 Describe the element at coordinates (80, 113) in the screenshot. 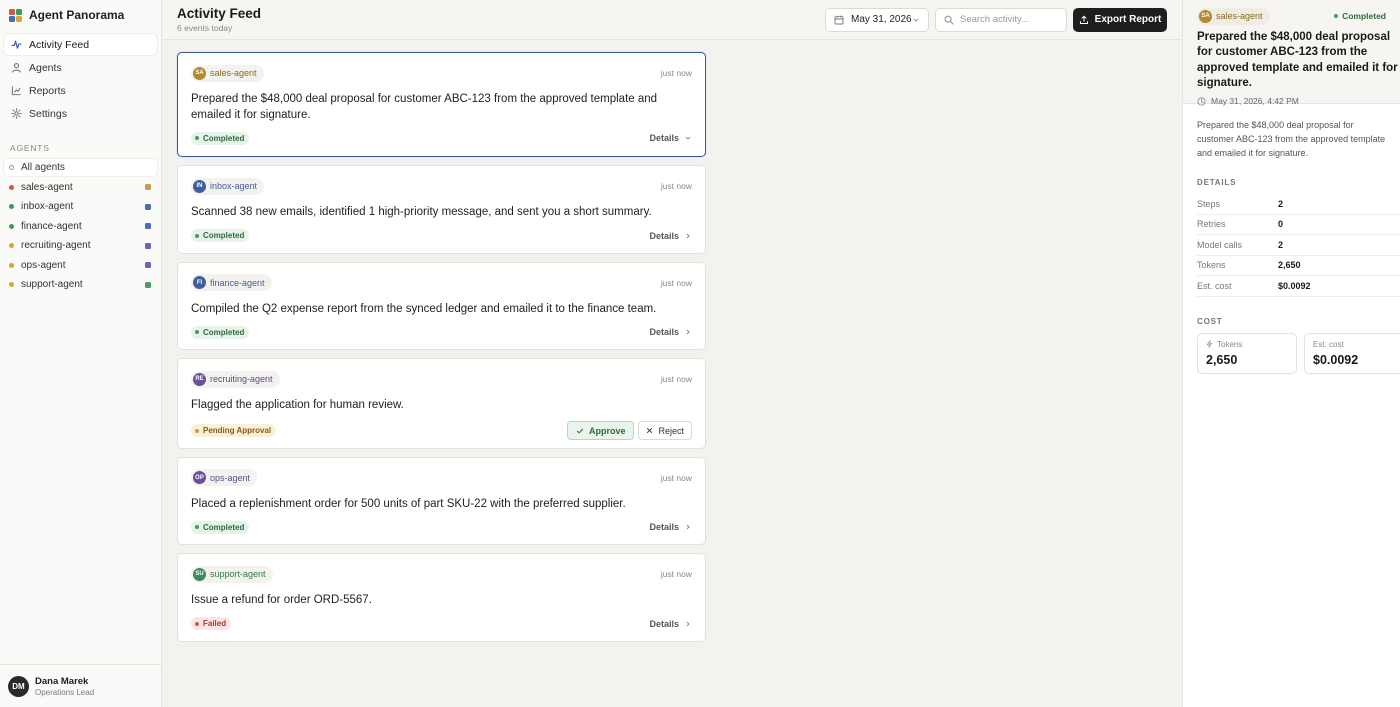

I see `nav-item-settings: Settings` at that location.